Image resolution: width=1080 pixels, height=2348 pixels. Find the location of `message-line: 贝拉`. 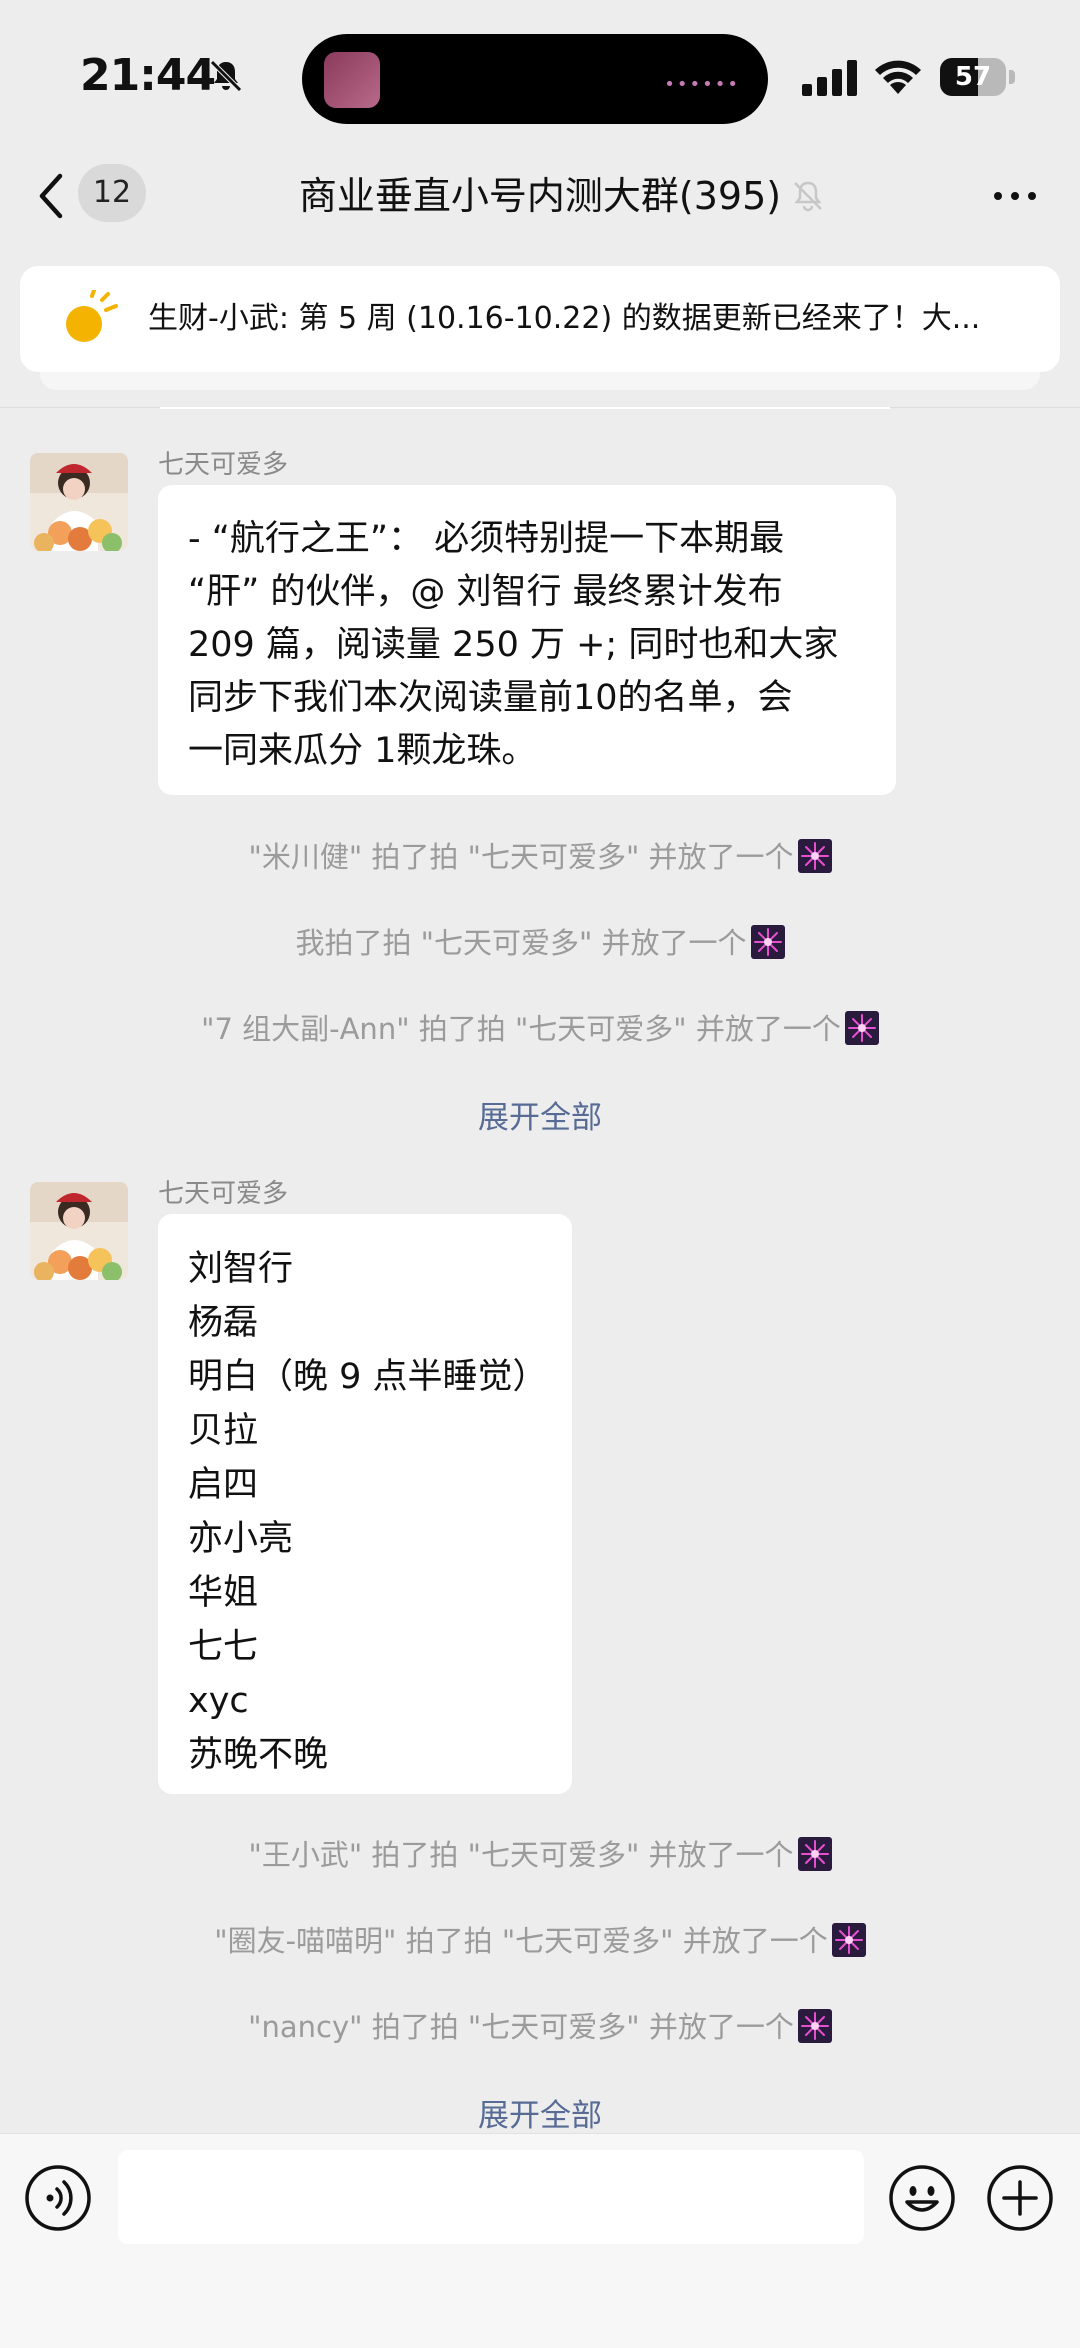

message-line: 贝拉 is located at coordinates (223, 1431).